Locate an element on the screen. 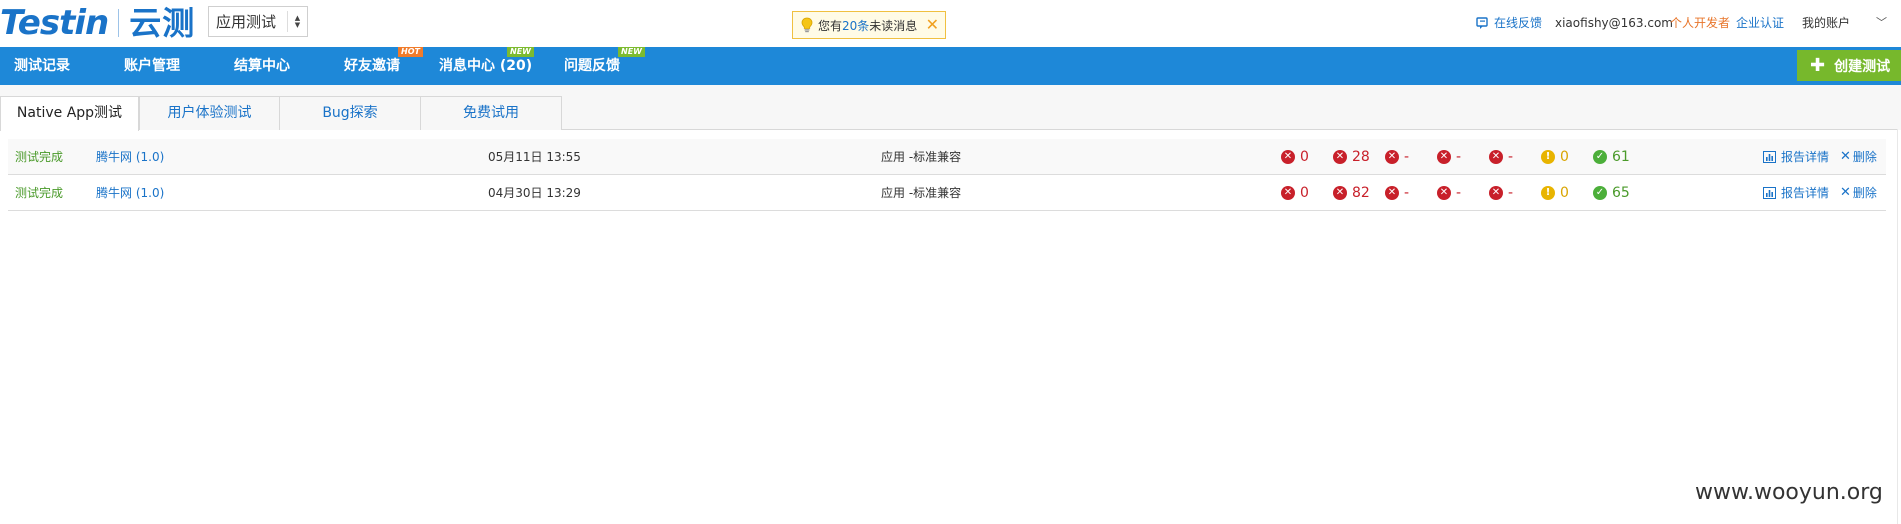 This screenshot has height=524, width=1901. content-border is located at coordinates (1897, 326).